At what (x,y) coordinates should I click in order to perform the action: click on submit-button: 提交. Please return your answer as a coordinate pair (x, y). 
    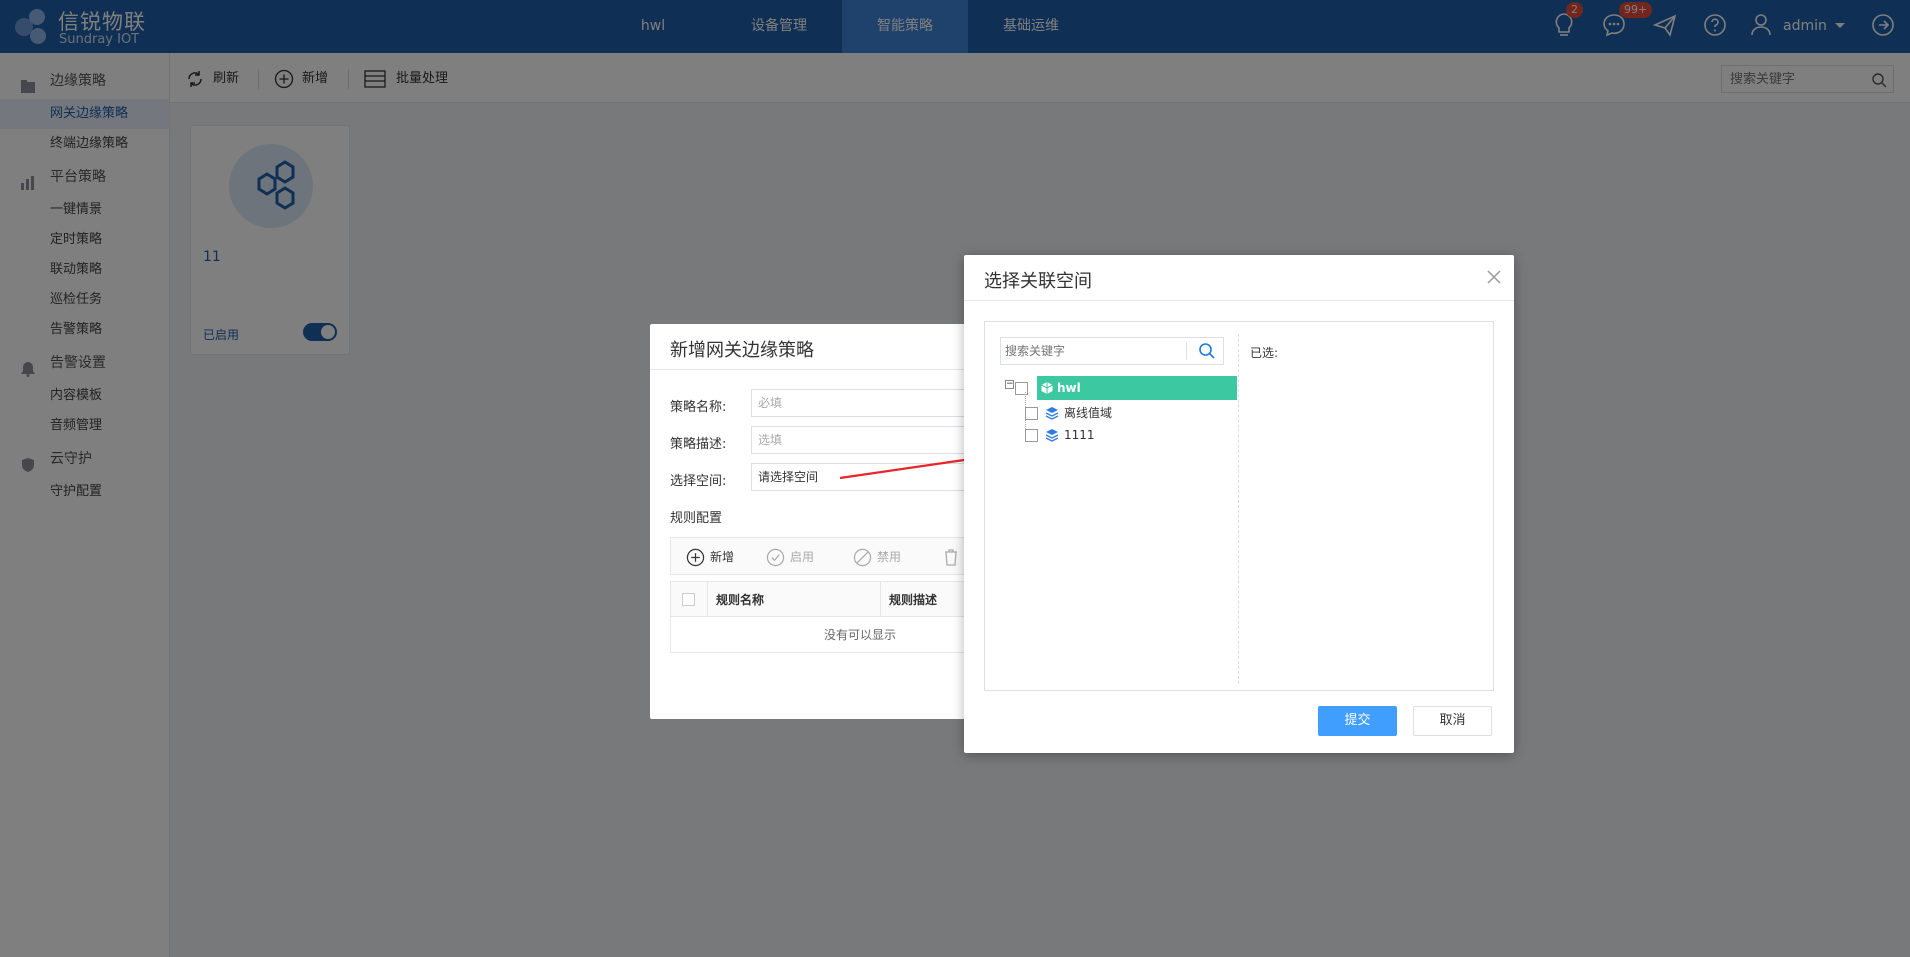
    Looking at the image, I should click on (1357, 721).